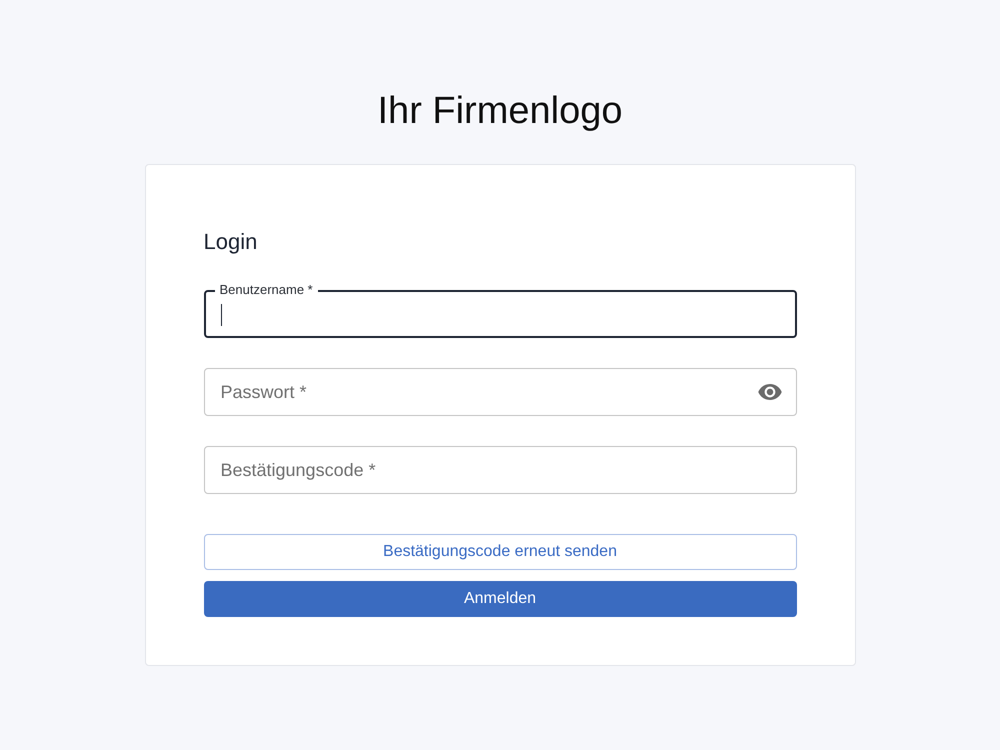 The width and height of the screenshot is (1000, 750). I want to click on sign-in-button: Anmelden, so click(500, 599).